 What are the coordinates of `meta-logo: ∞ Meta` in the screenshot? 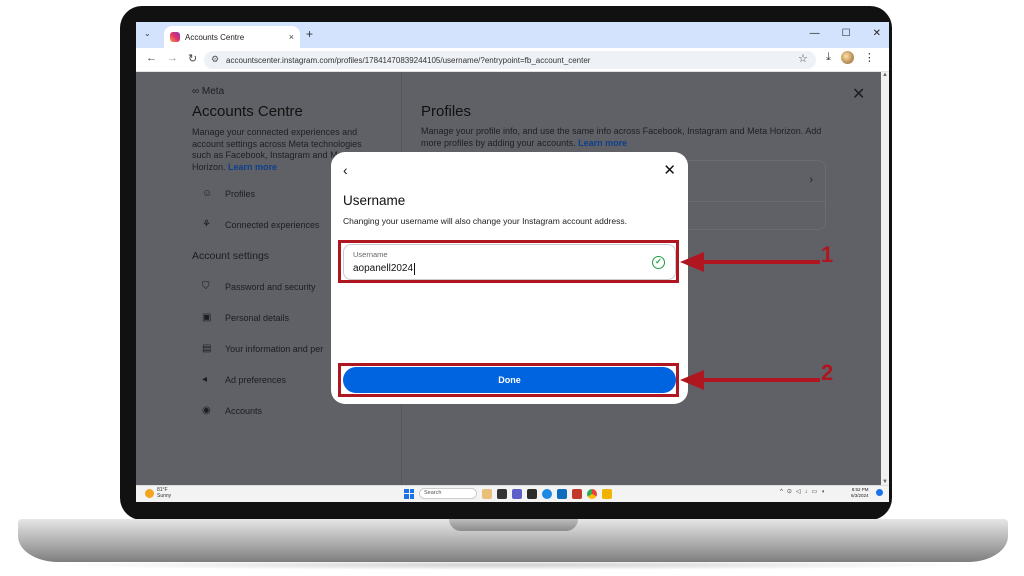 It's located at (208, 91).